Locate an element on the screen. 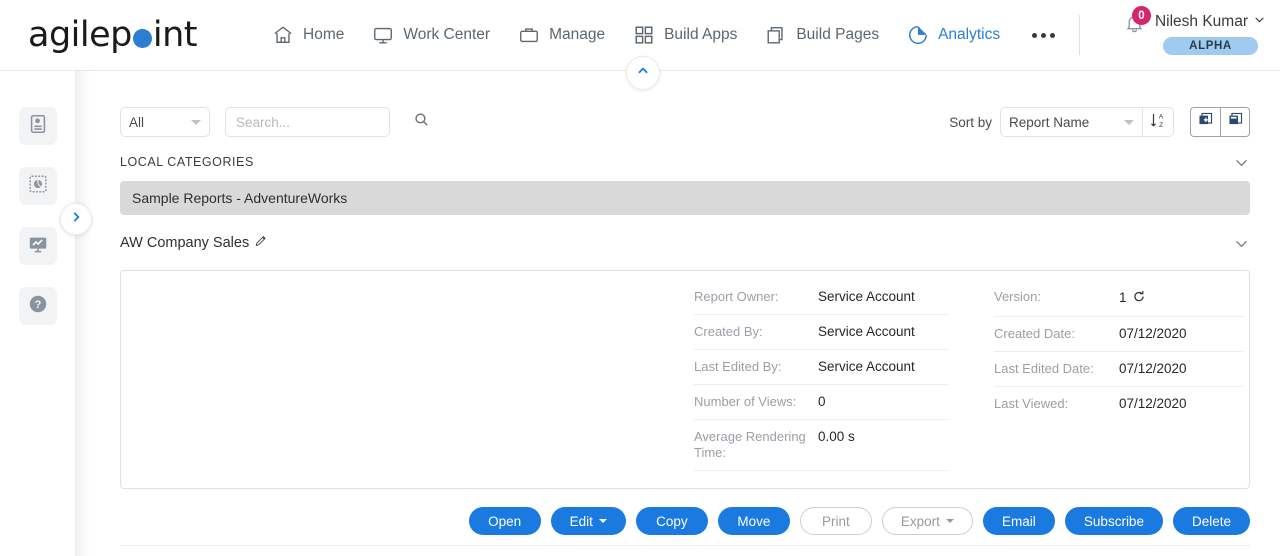 The image size is (1280, 556). meta-value: 0 is located at coordinates (822, 401).